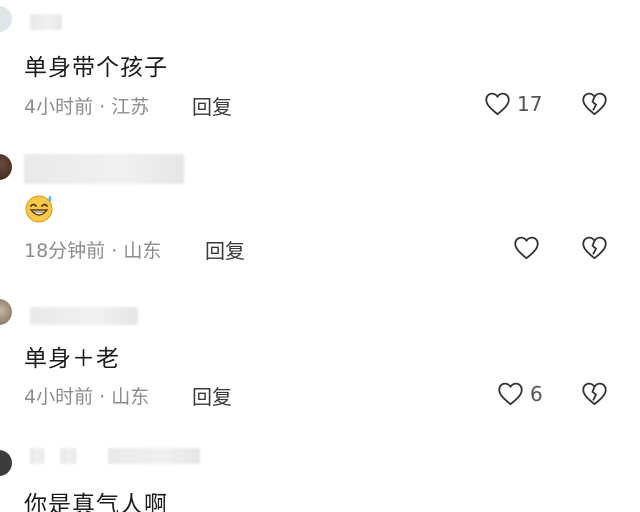 This screenshot has height=512, width=640. Describe the element at coordinates (530, 103) in the screenshot. I see `like-count: 17` at that location.